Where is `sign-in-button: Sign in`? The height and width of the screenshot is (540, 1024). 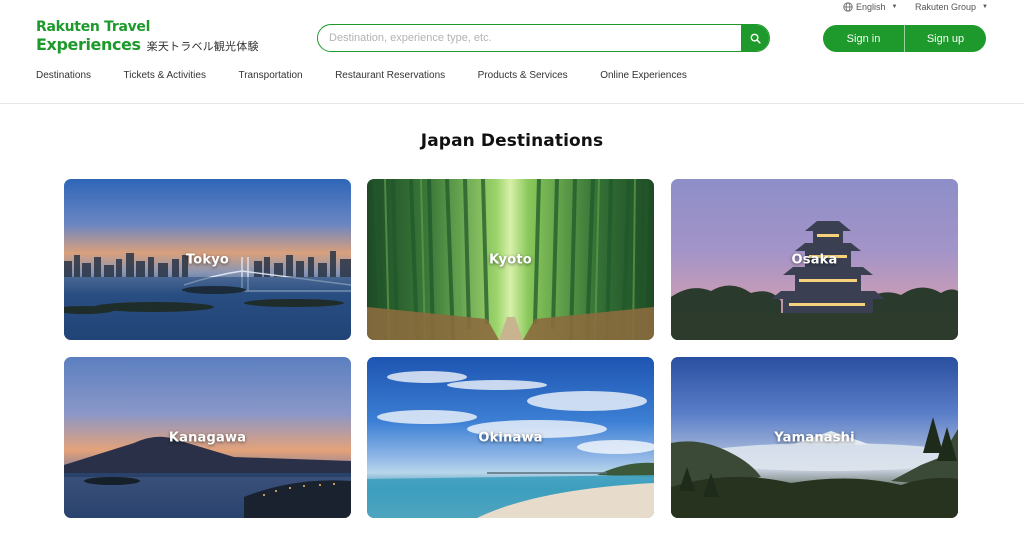 sign-in-button: Sign in is located at coordinates (863, 38).